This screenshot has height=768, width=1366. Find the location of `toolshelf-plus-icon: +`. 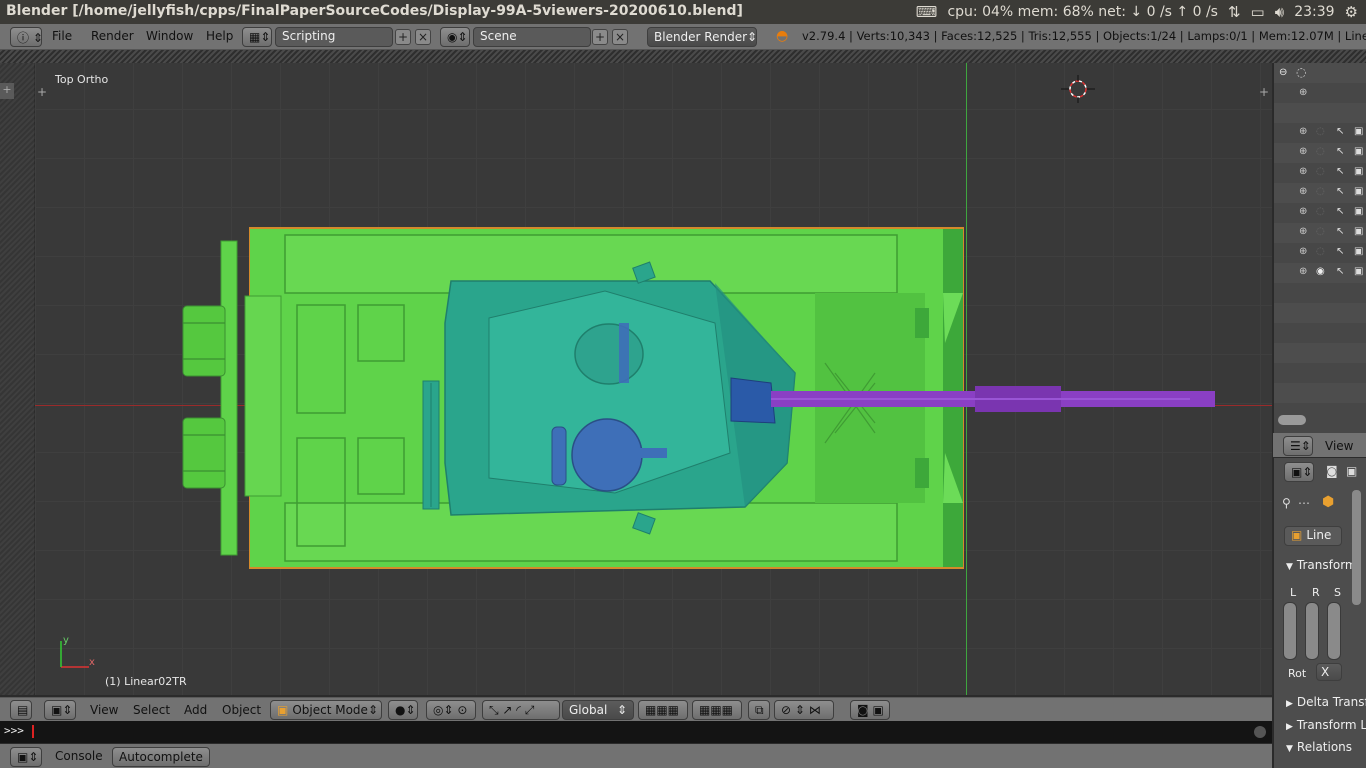

toolshelf-plus-icon: + is located at coordinates (42, 92).